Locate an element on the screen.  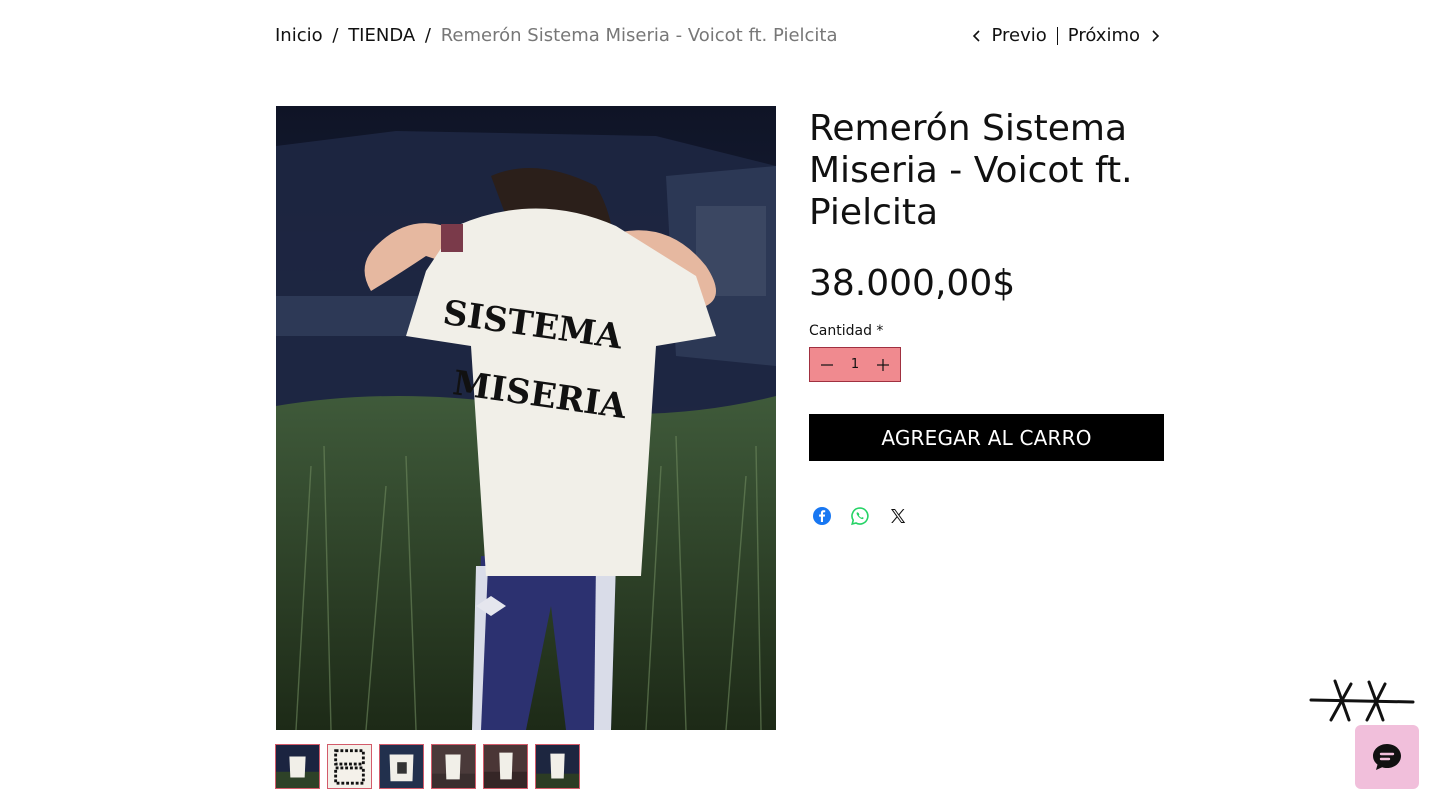
minus-icon is located at coordinates (827, 365).